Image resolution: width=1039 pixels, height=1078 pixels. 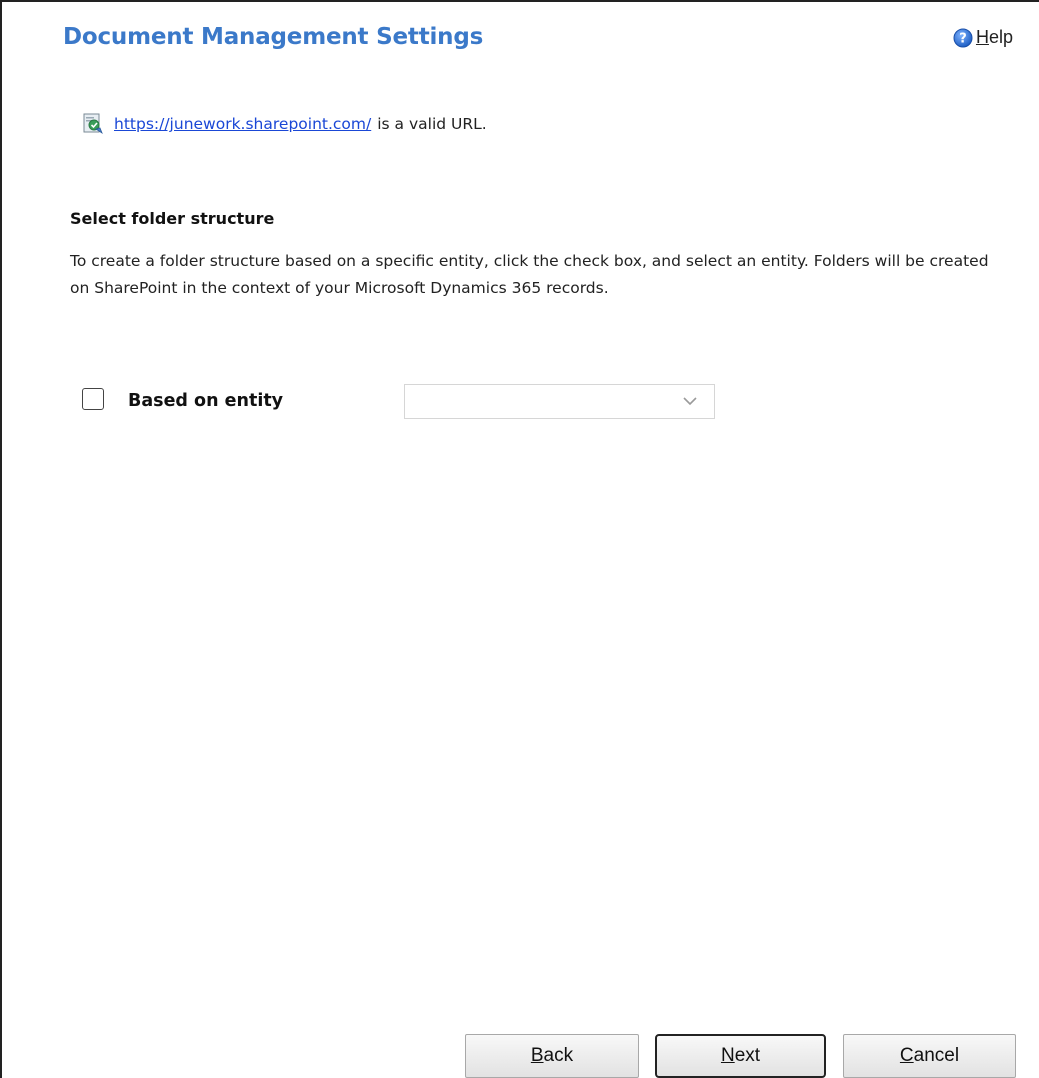 I want to click on entity-select, so click(x=559, y=401).